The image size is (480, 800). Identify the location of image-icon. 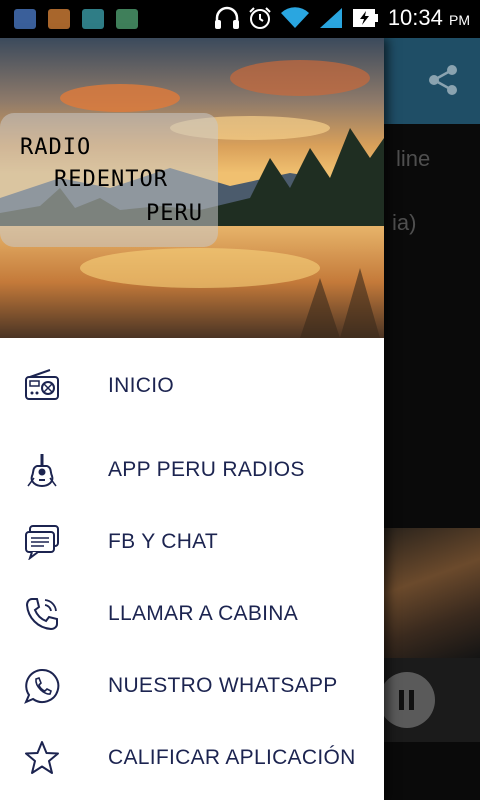
(93, 19).